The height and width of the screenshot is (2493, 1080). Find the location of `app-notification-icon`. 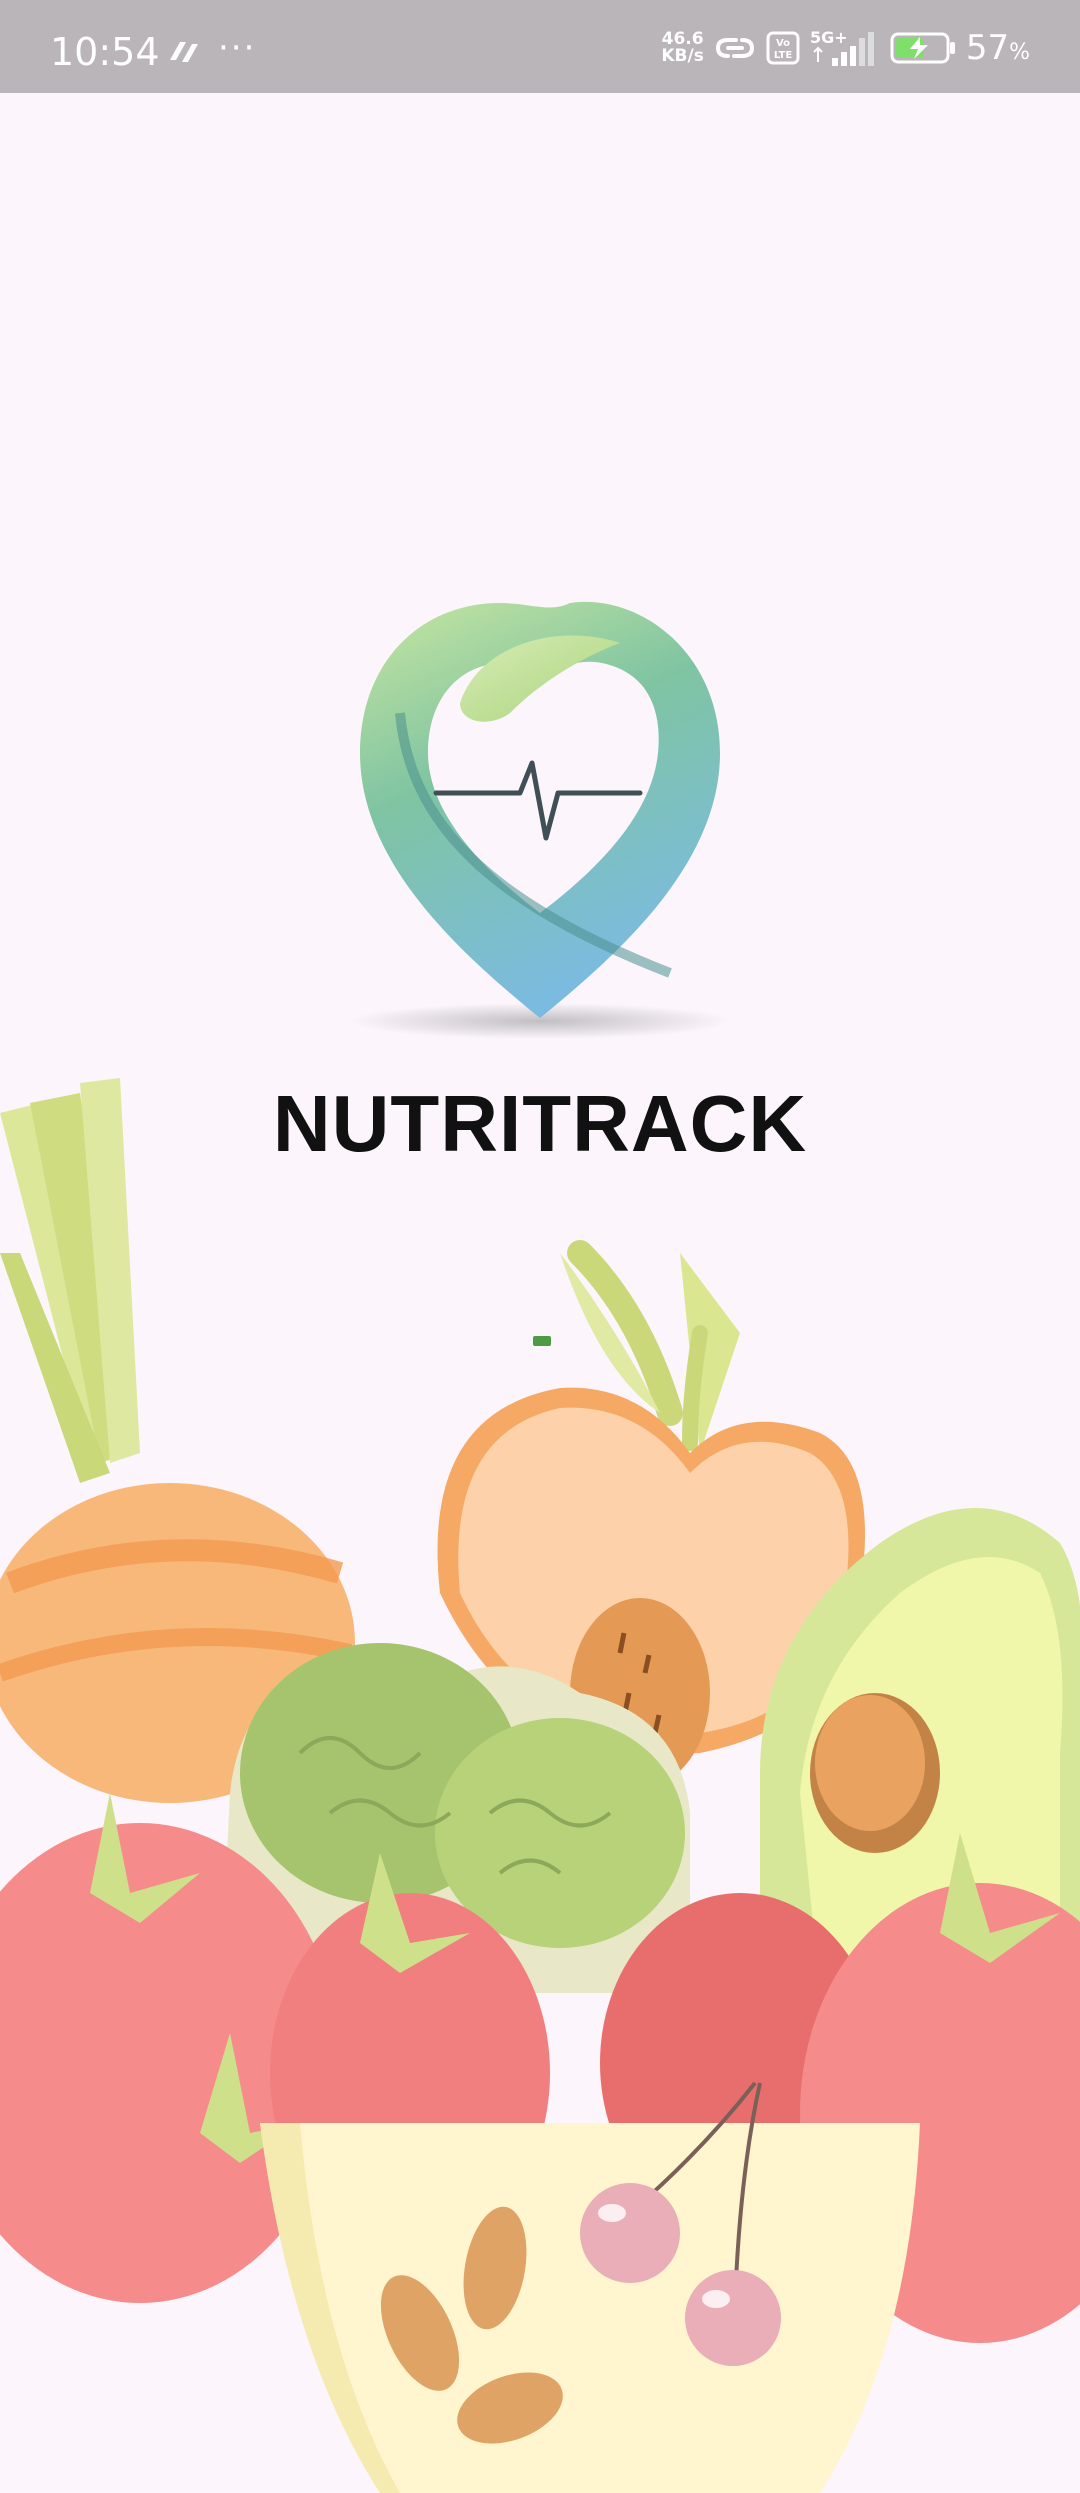

app-notification-icon is located at coordinates (184, 52).